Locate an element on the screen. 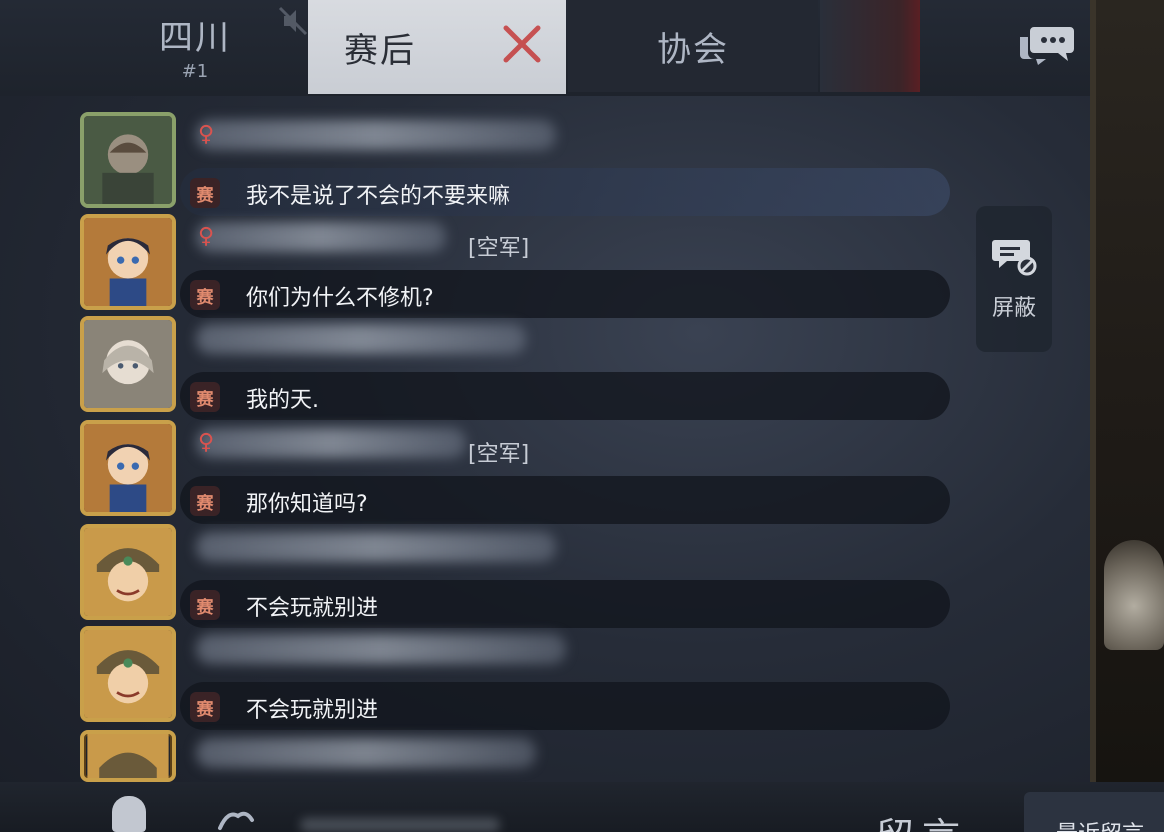  message-row: 赛 我的天. is located at coordinates (480, 368).